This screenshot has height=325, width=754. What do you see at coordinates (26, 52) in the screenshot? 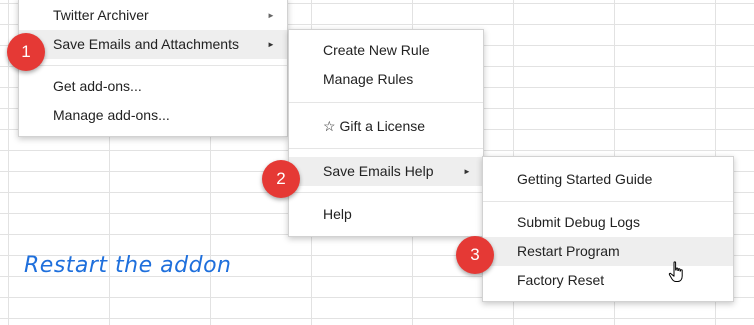
I see `step-badge-1: 1` at bounding box center [26, 52].